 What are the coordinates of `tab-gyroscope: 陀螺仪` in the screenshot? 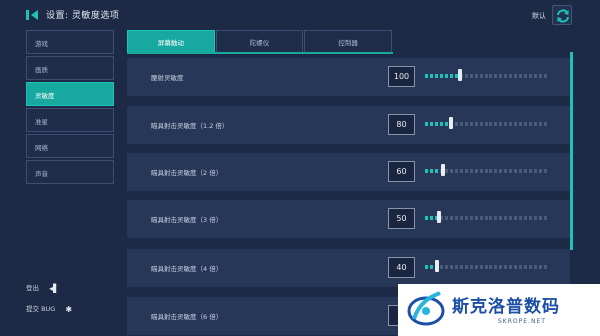 It's located at (259, 41).